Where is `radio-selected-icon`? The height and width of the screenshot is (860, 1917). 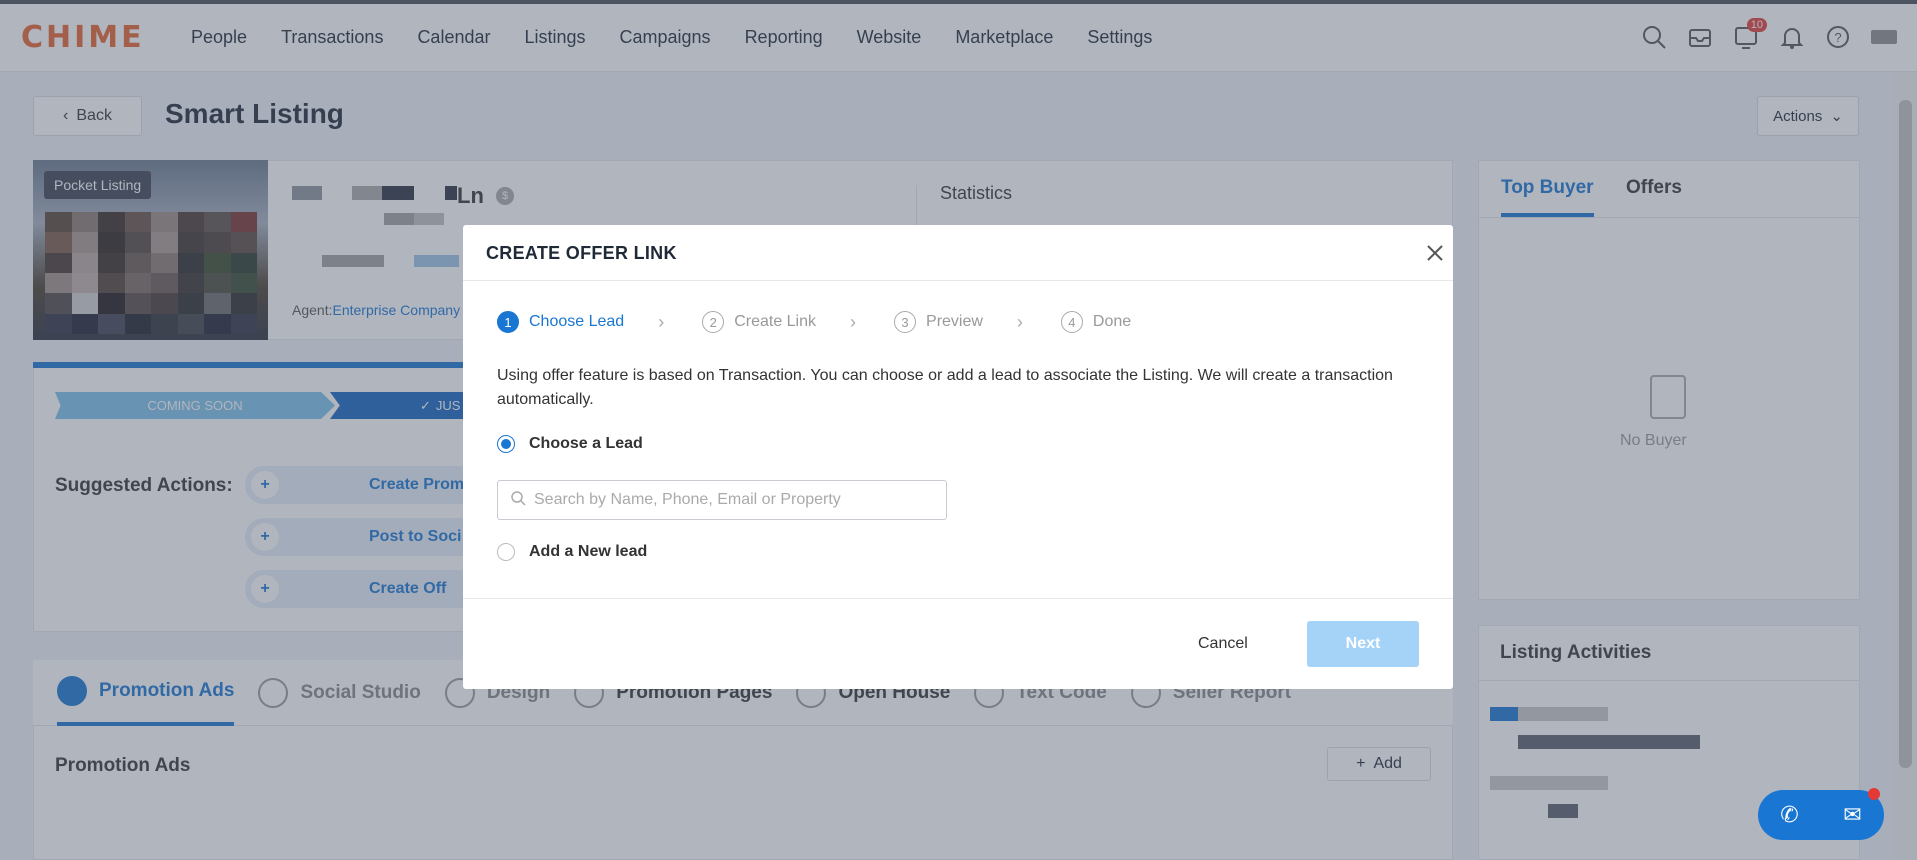 radio-selected-icon is located at coordinates (506, 444).